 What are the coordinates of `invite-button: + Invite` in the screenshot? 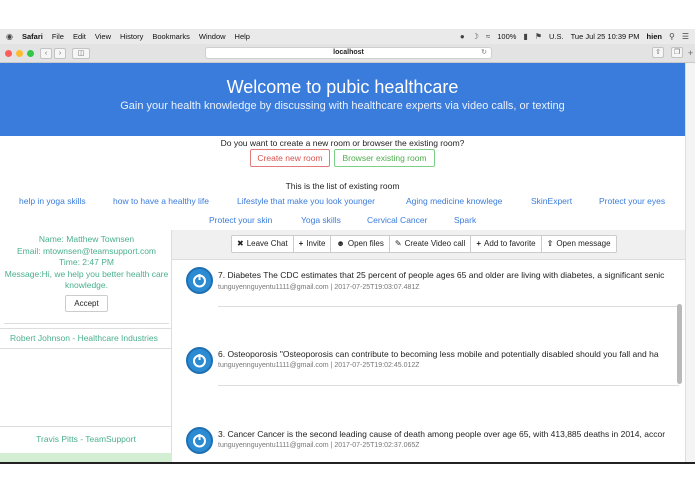 It's located at (313, 244).